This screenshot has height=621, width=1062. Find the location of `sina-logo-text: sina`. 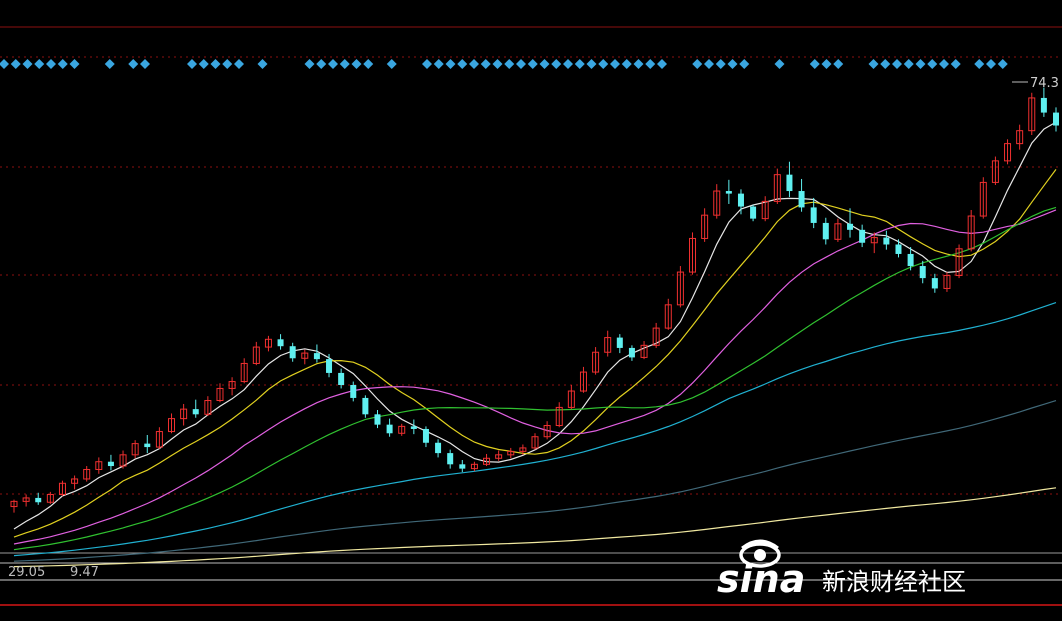

sina-logo-text: sina is located at coordinates (761, 579).